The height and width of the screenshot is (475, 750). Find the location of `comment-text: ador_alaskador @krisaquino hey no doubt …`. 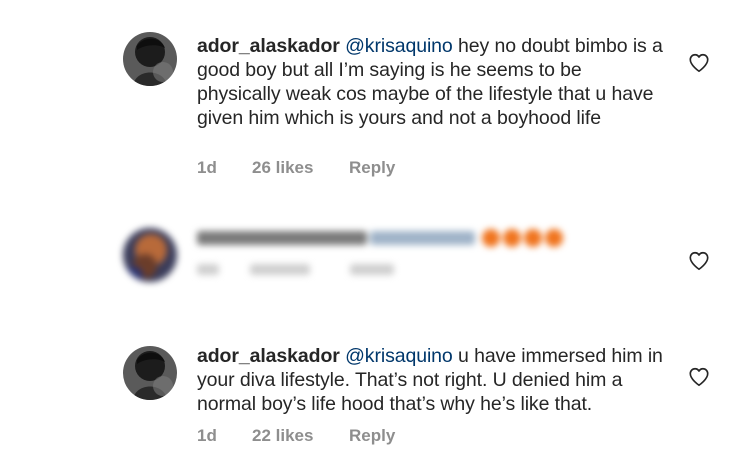

comment-text: ador_alaskador @krisaquino hey no doubt … is located at coordinates (432, 82).